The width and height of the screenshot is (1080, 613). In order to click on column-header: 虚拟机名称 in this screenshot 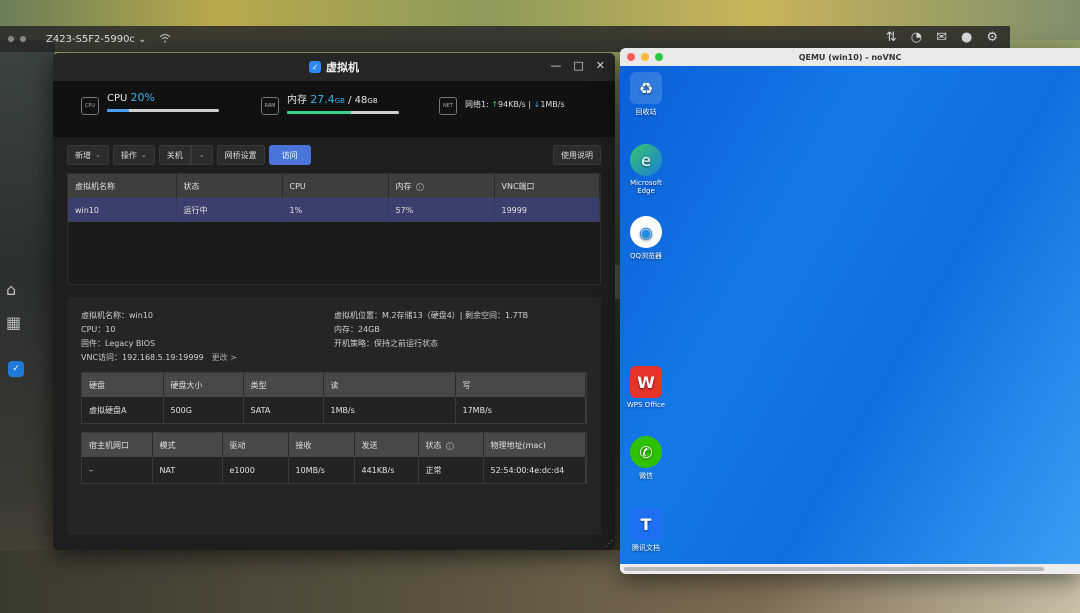, I will do `click(122, 186)`.